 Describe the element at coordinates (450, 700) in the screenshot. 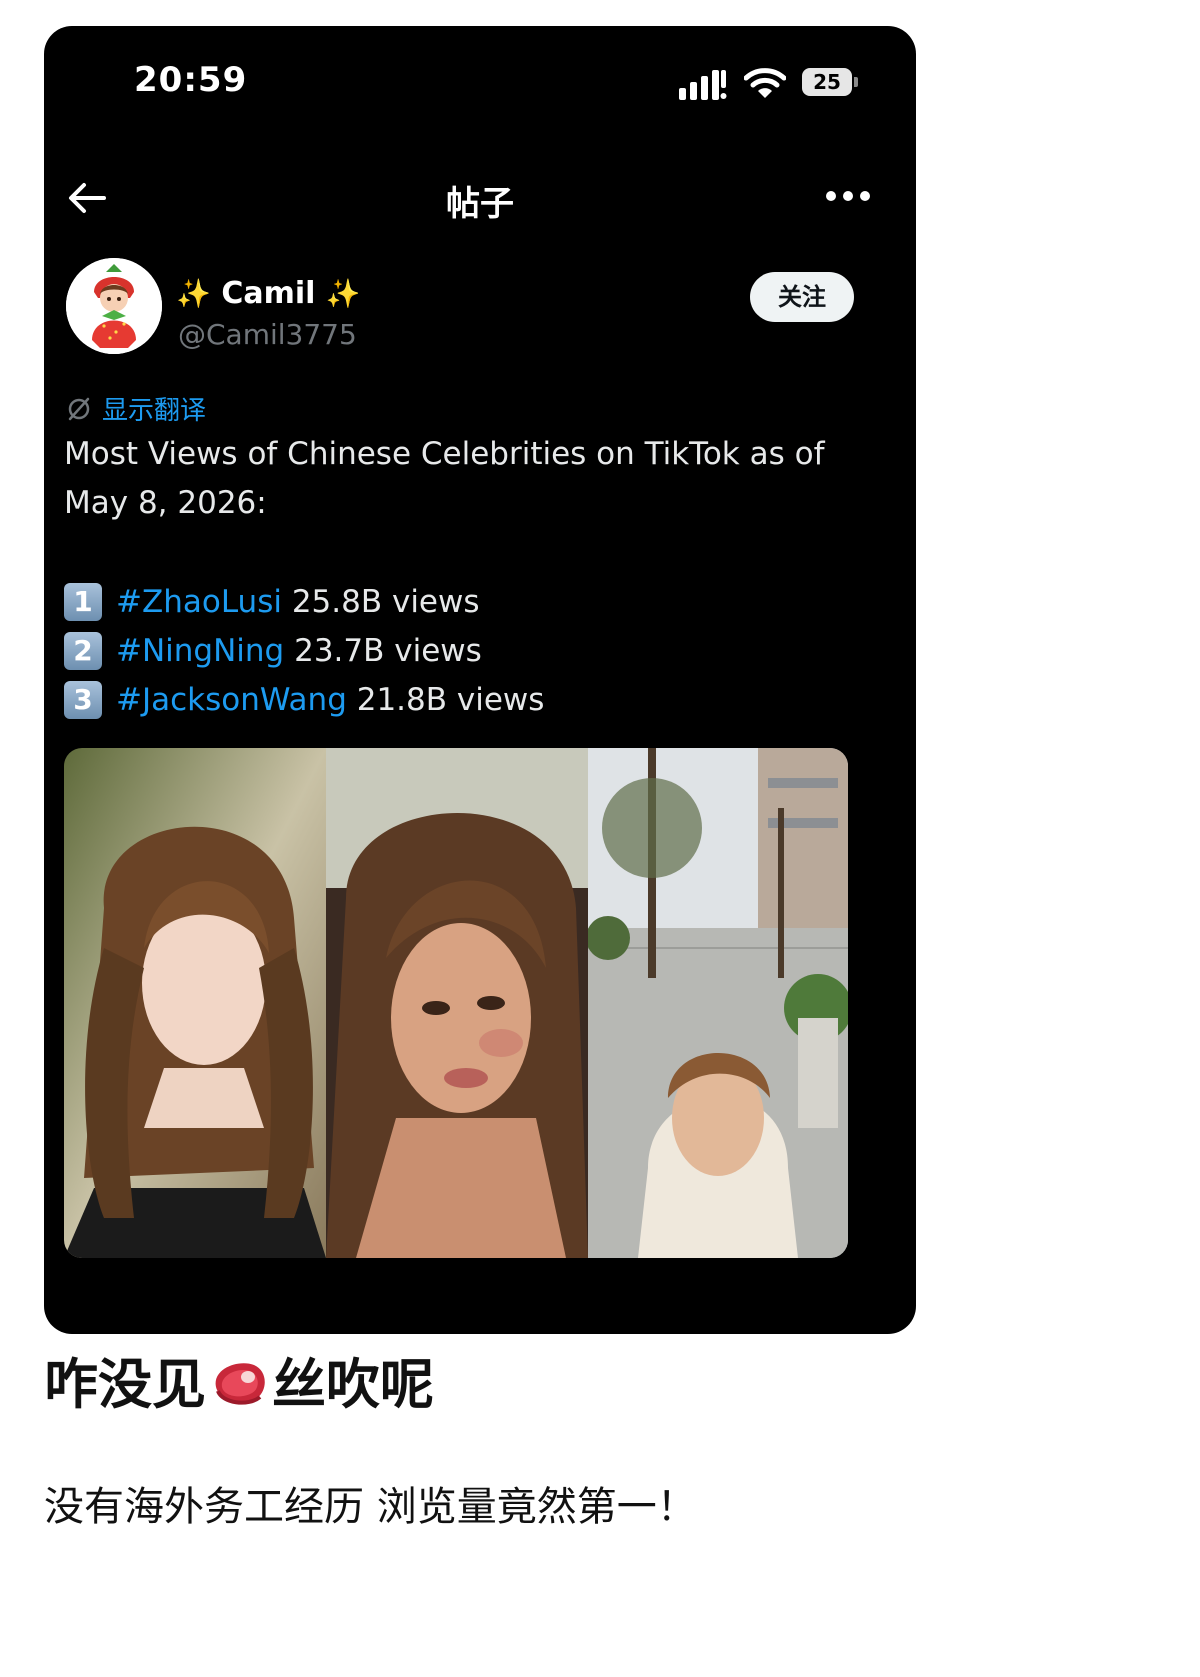

I see `view-count: 21.8B views` at that location.